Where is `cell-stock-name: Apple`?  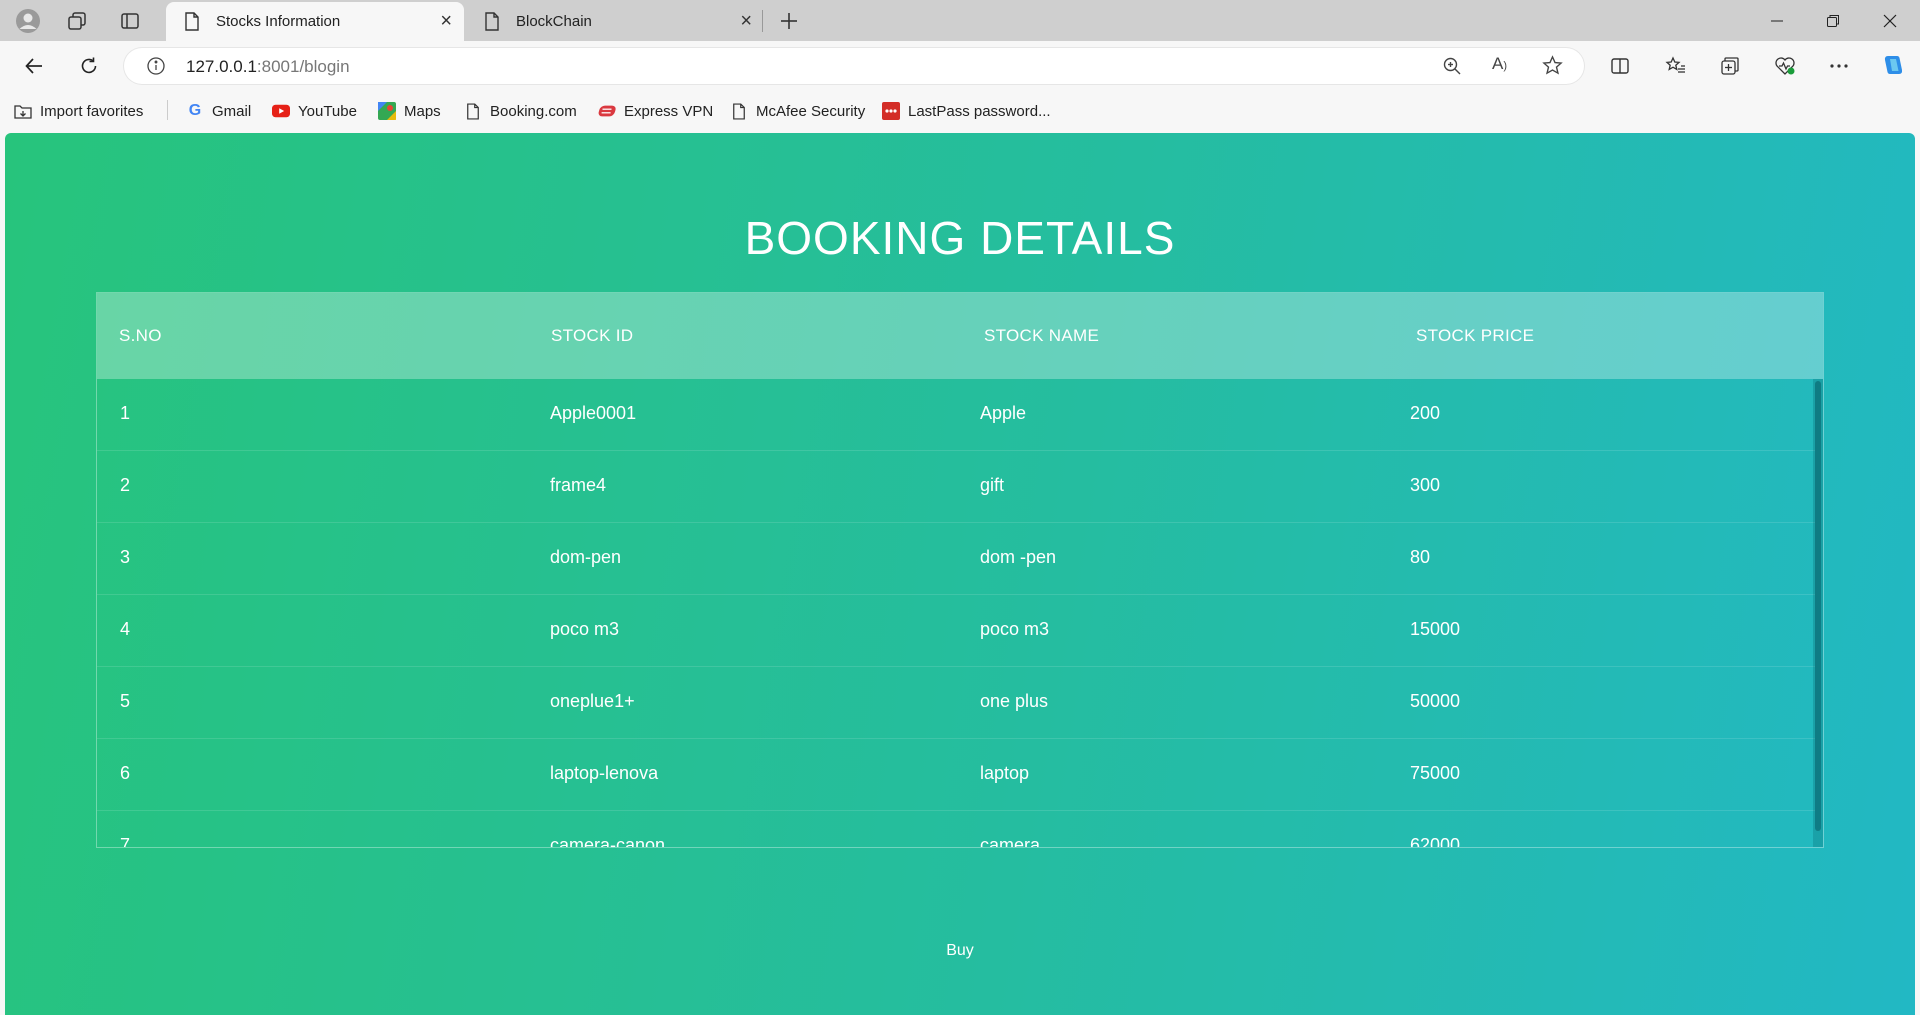
cell-stock-name: Apple is located at coordinates (1003, 413).